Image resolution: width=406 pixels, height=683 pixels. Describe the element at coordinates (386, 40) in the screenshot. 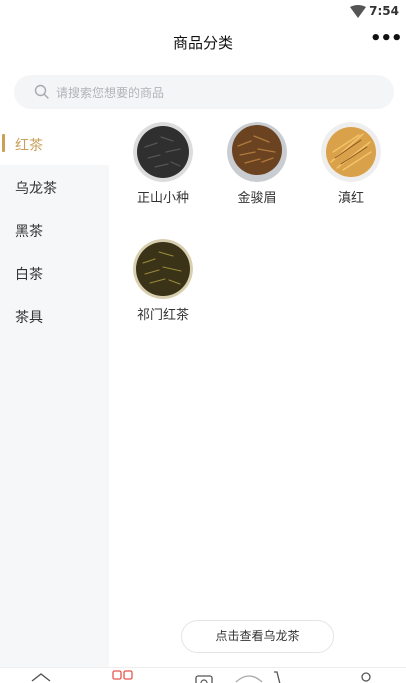

I see `more-menu-button: •••` at that location.